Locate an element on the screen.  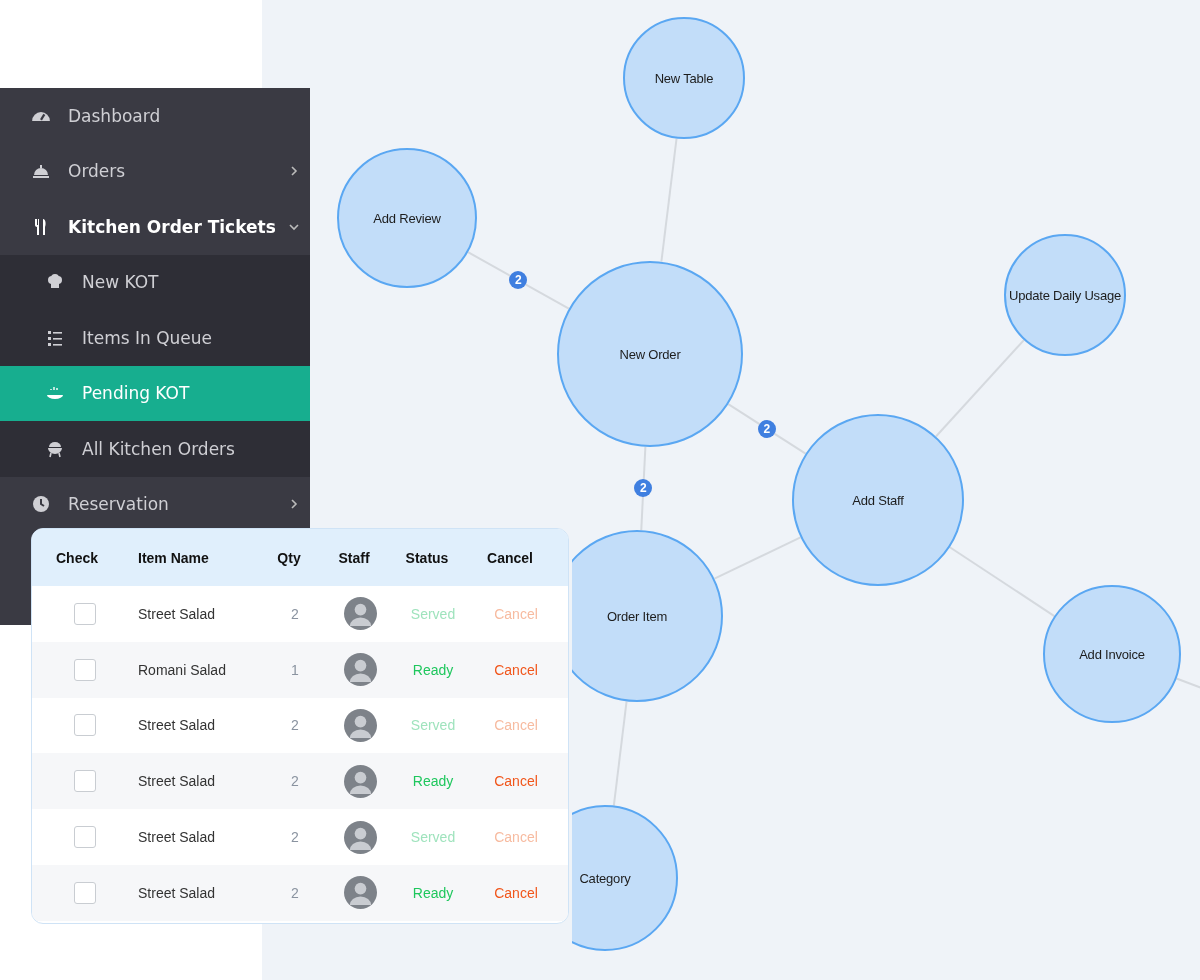
diagram-node: New Order is located at coordinates (650, 354).